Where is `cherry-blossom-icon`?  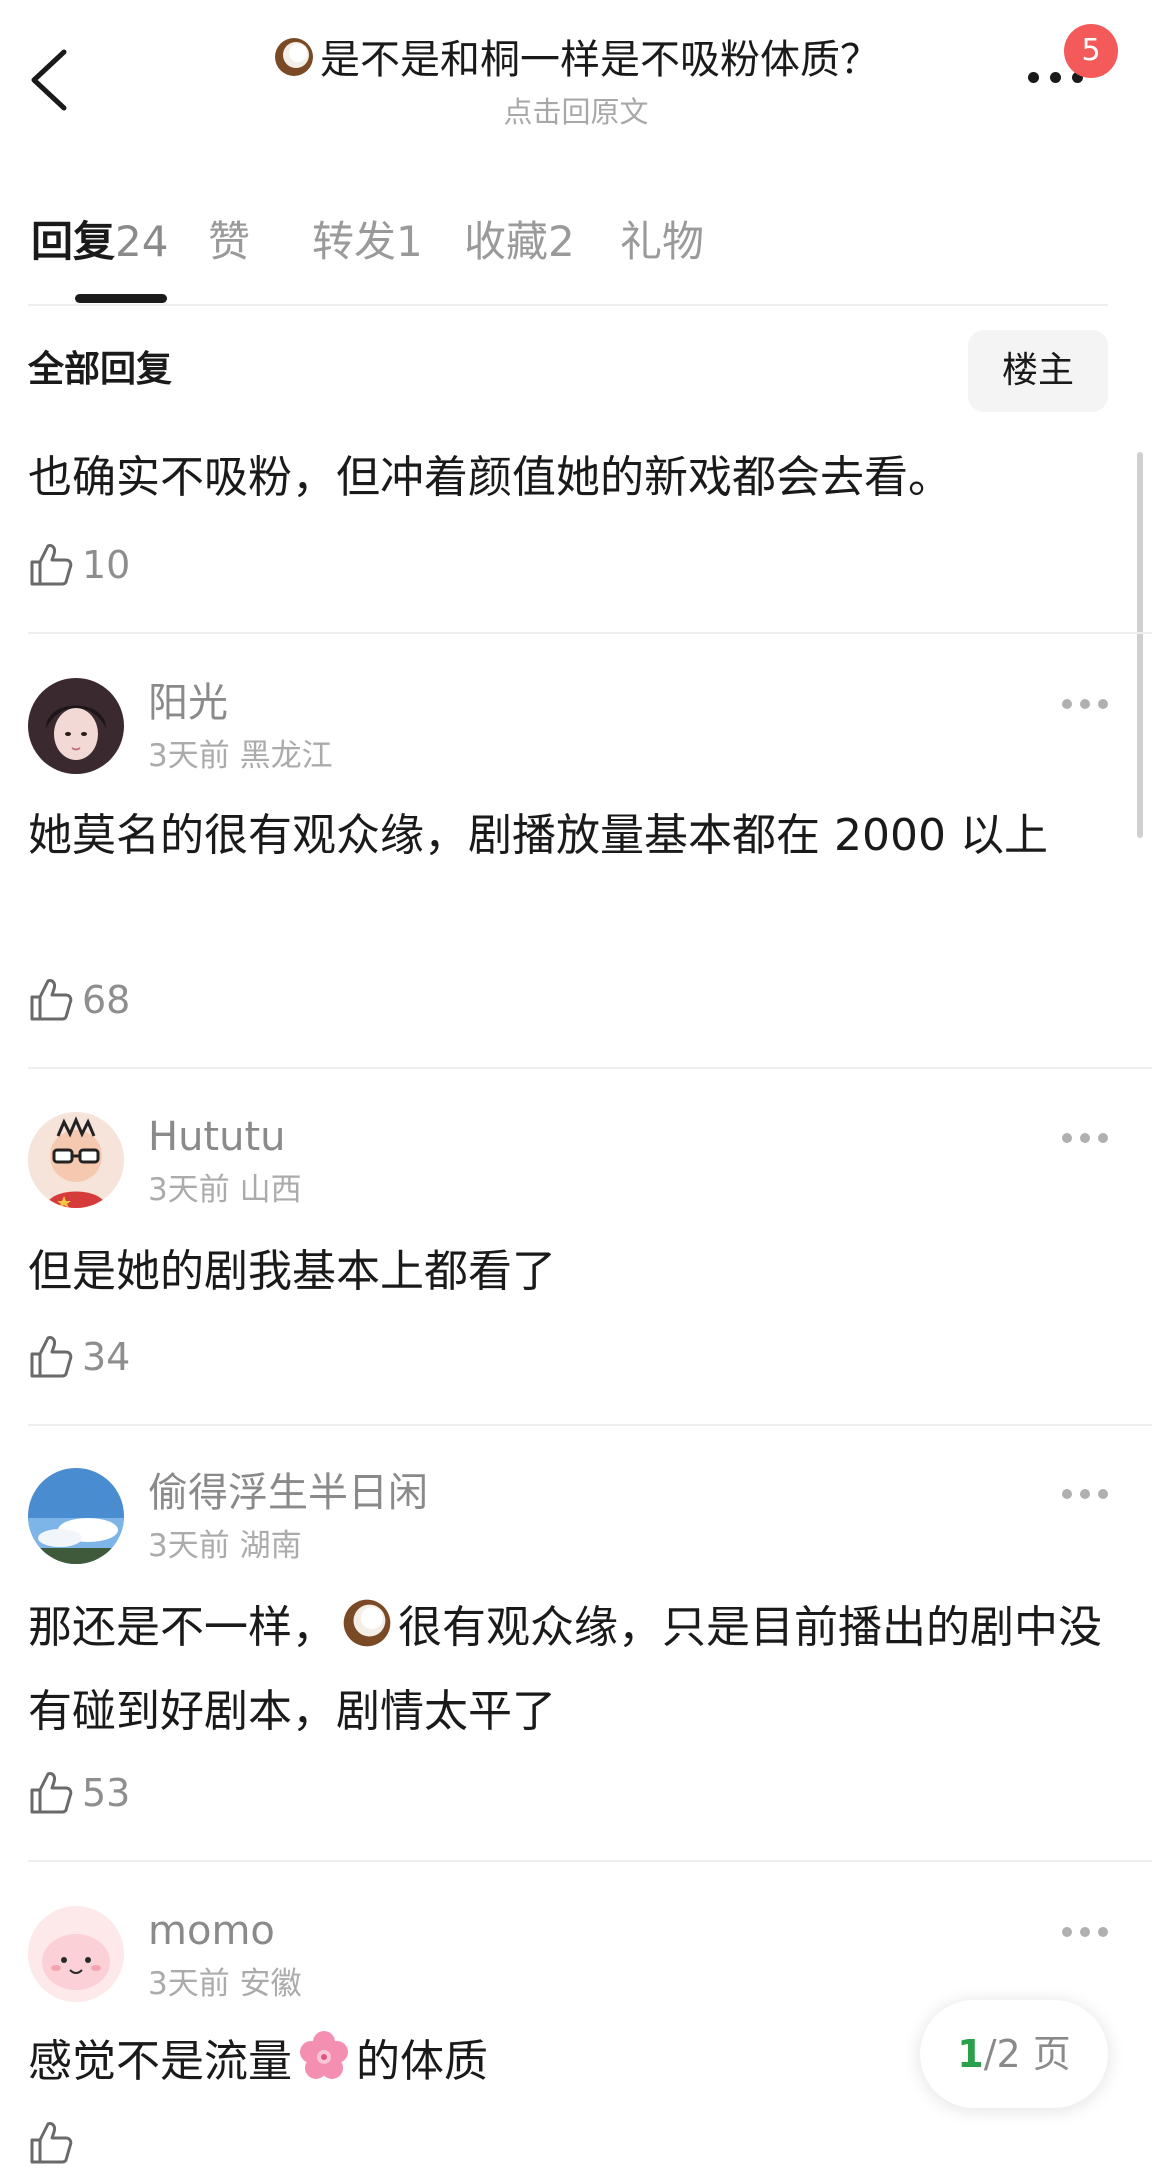 cherry-blossom-icon is located at coordinates (324, 2068).